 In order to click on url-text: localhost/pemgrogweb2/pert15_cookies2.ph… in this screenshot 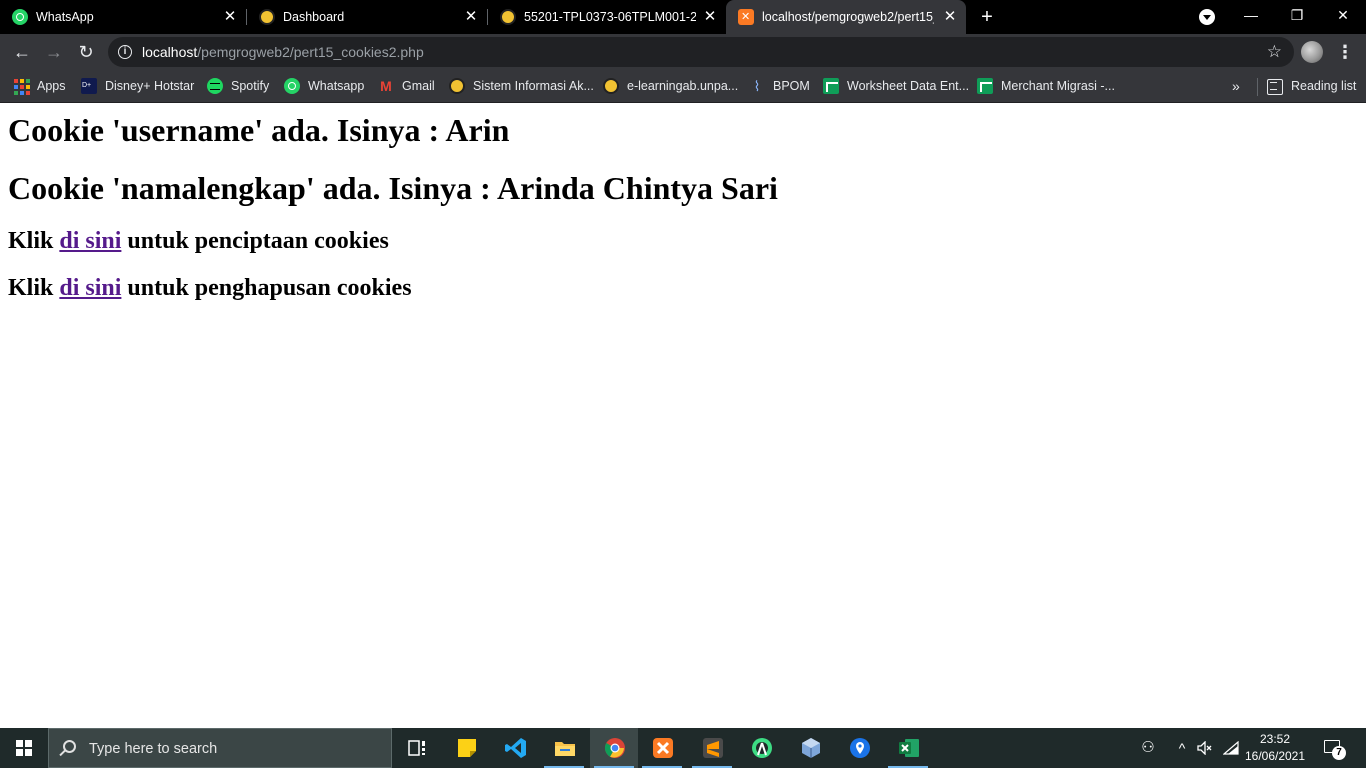, I will do `click(283, 52)`.